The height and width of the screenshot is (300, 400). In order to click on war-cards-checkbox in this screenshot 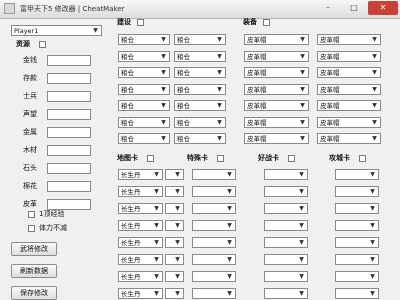, I will do `click(291, 158)`.